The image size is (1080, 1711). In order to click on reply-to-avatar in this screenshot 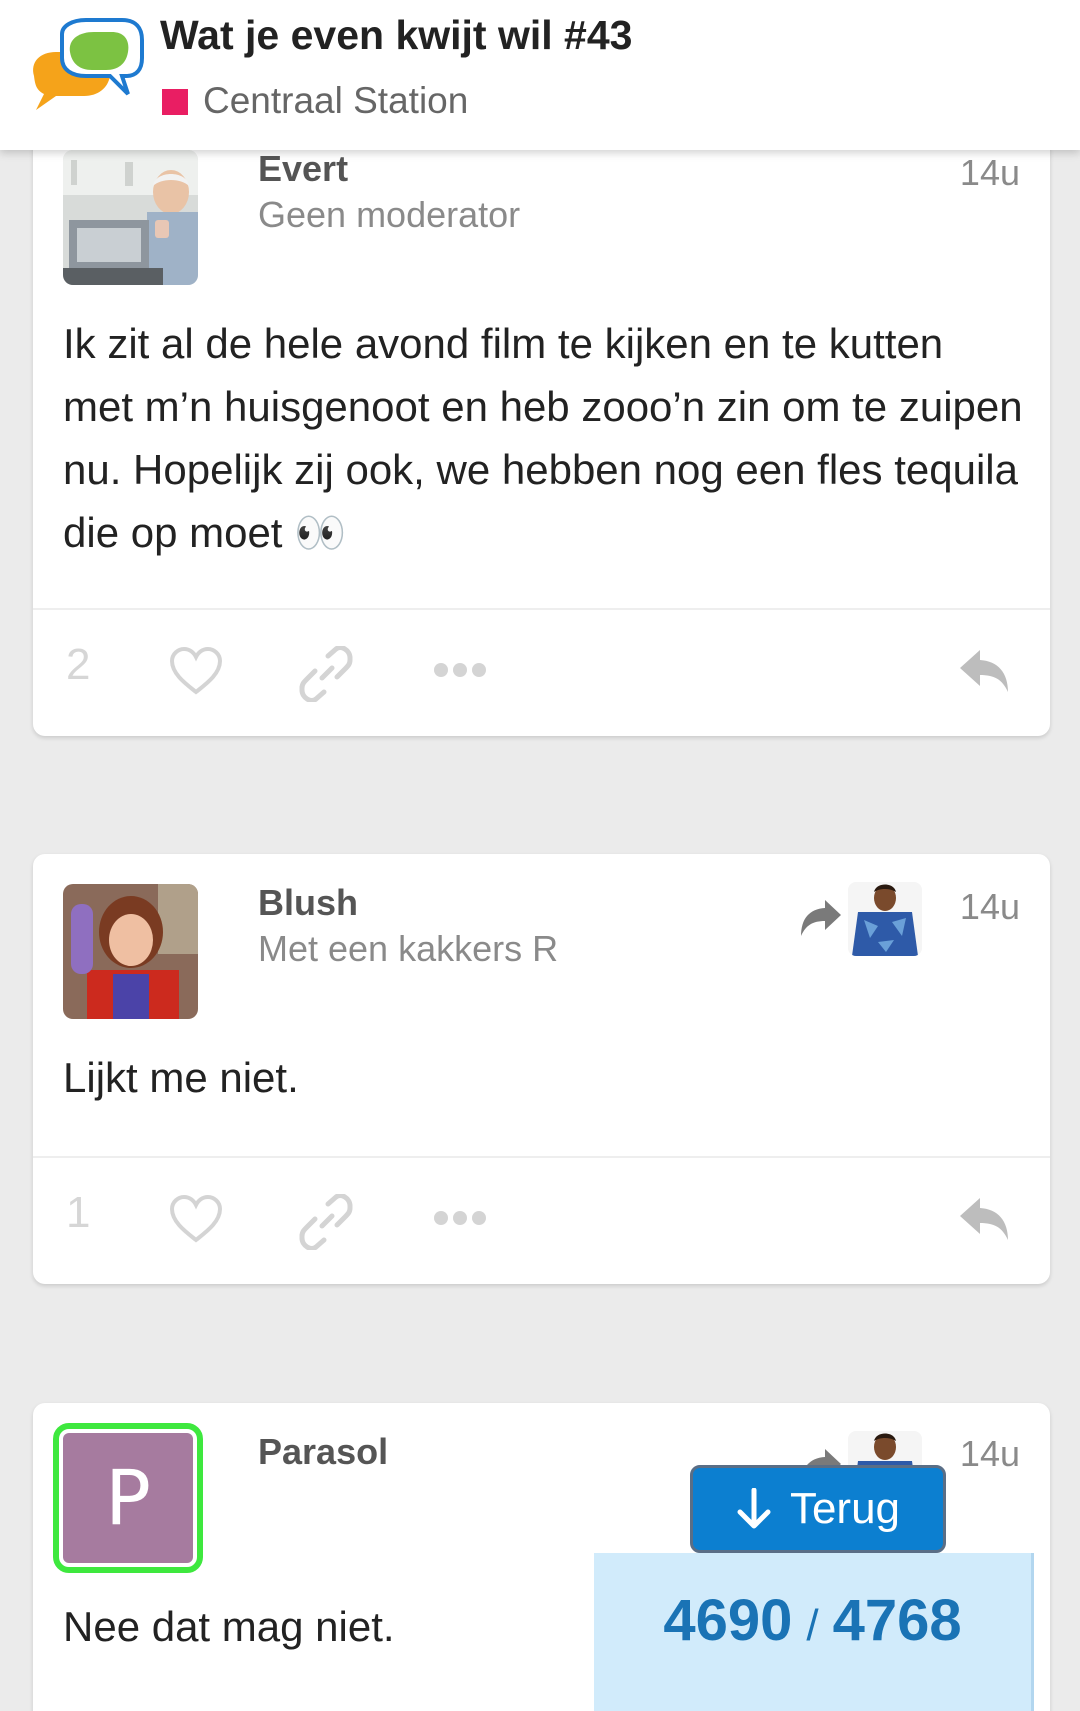, I will do `click(885, 919)`.